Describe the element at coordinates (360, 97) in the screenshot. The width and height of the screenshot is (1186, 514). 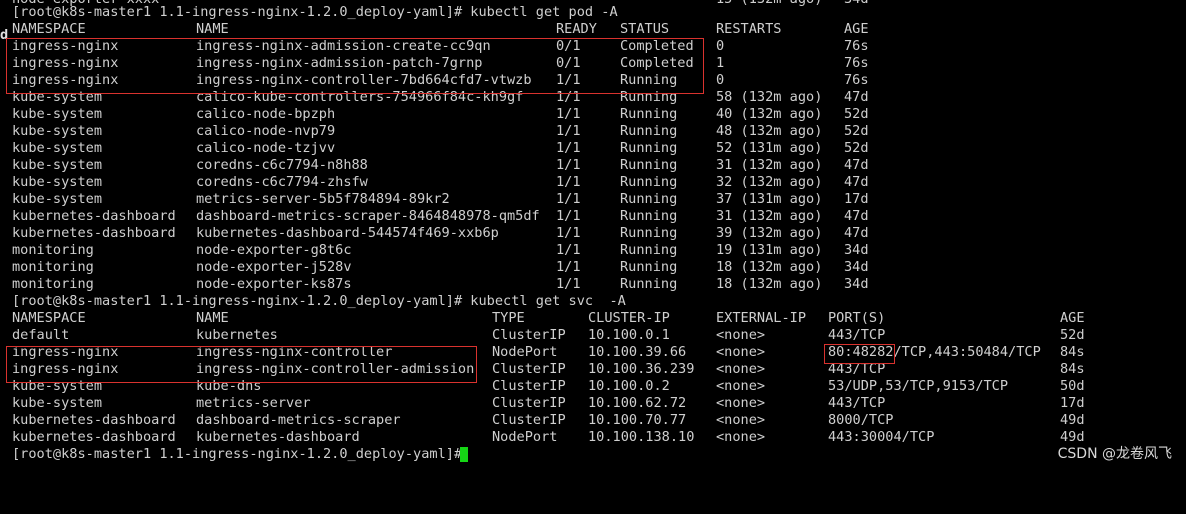
I see `cell-name: calico-kube-controllers-754966f84c-kh9gf` at that location.